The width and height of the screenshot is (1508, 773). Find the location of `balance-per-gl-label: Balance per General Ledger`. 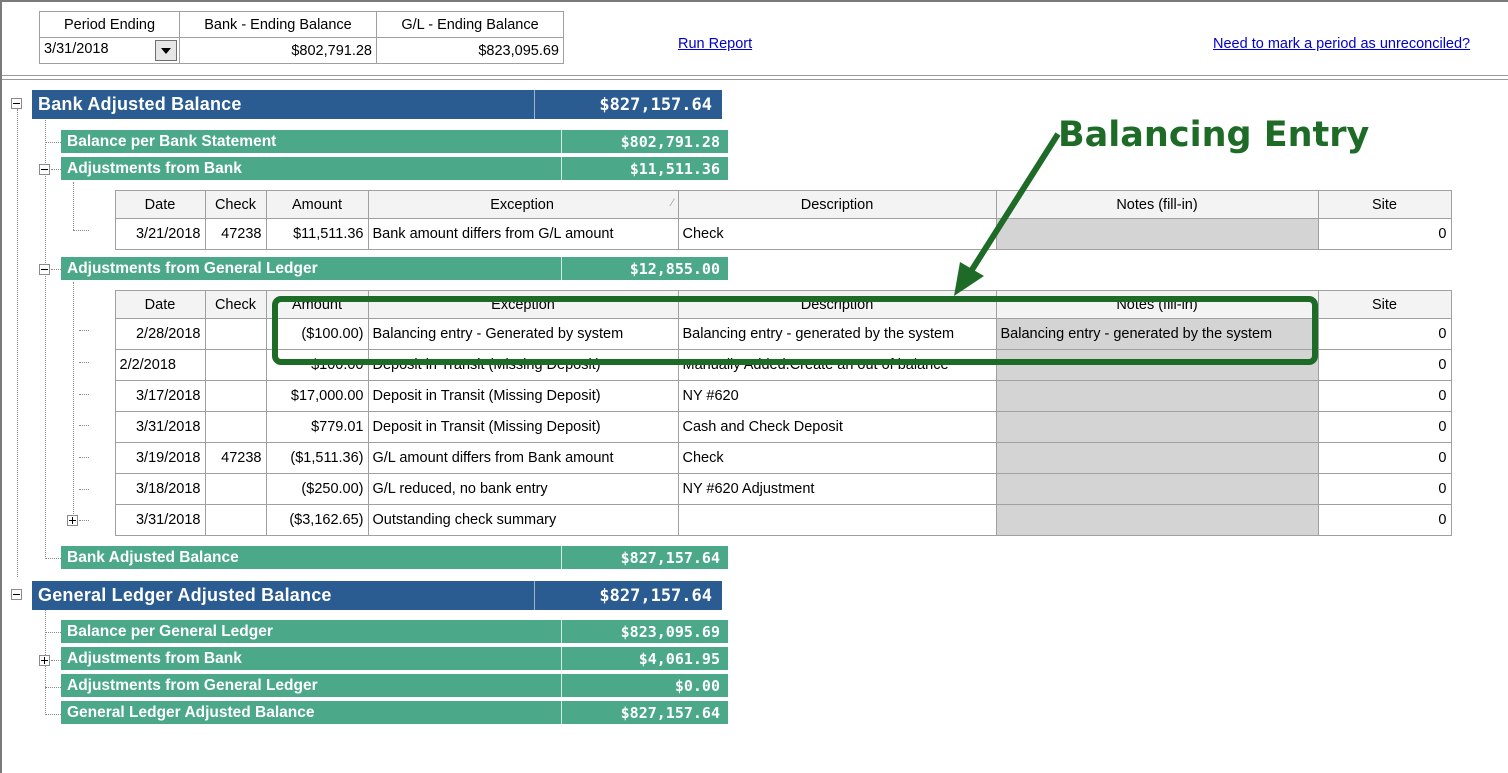

balance-per-gl-label: Balance per General Ledger is located at coordinates (170, 631).